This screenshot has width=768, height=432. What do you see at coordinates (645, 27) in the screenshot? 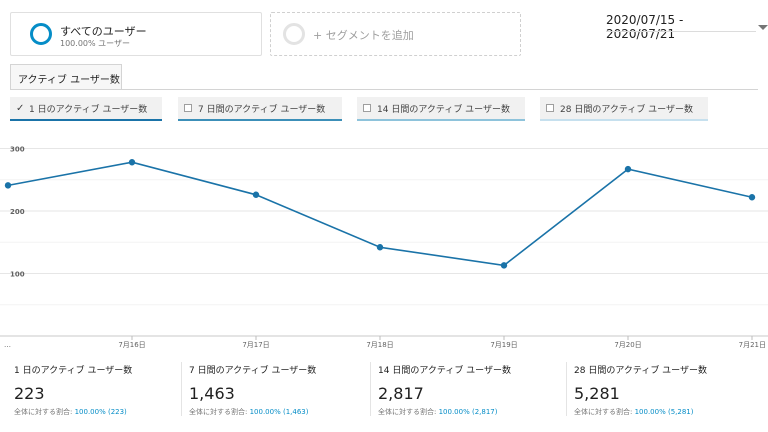
I see `date-range-label: 2020/07/15 - 2020/07/21` at bounding box center [645, 27].